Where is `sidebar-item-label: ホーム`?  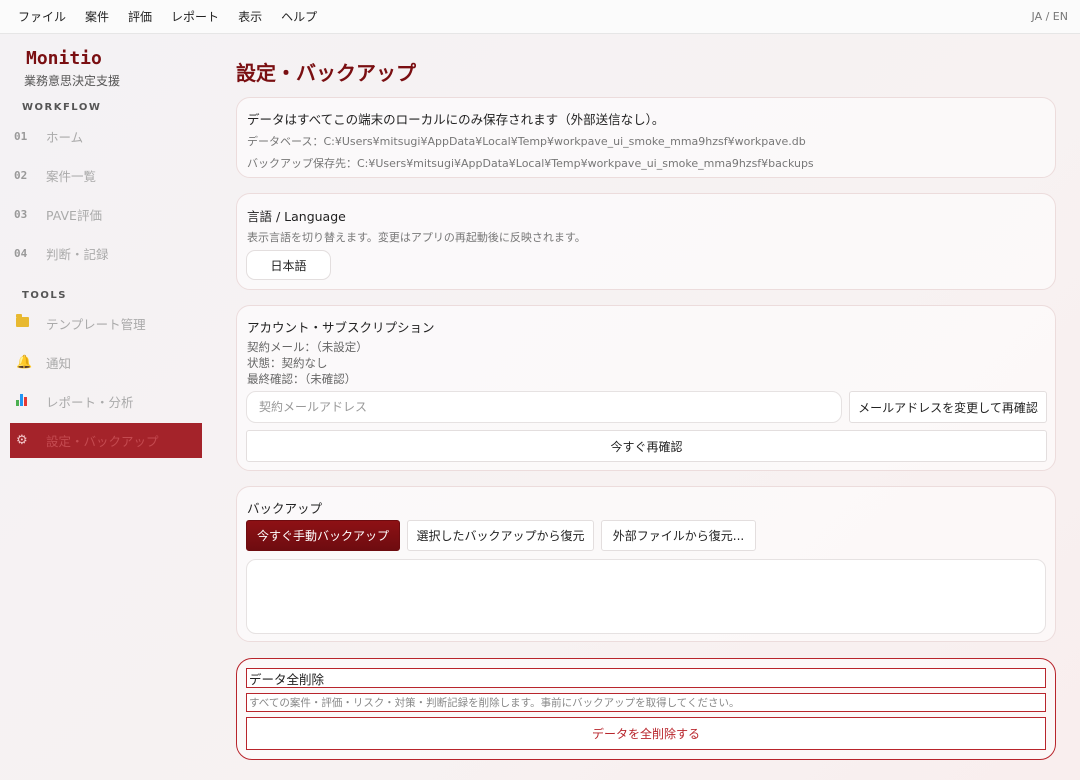 sidebar-item-label: ホーム is located at coordinates (65, 137).